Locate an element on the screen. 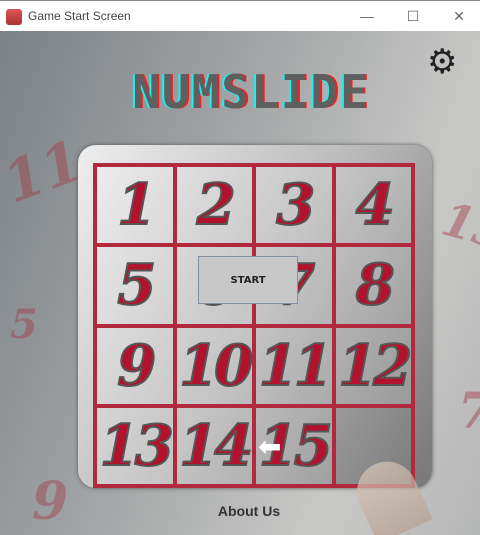 The width and height of the screenshot is (480, 535). tile: 2 is located at coordinates (214, 205).